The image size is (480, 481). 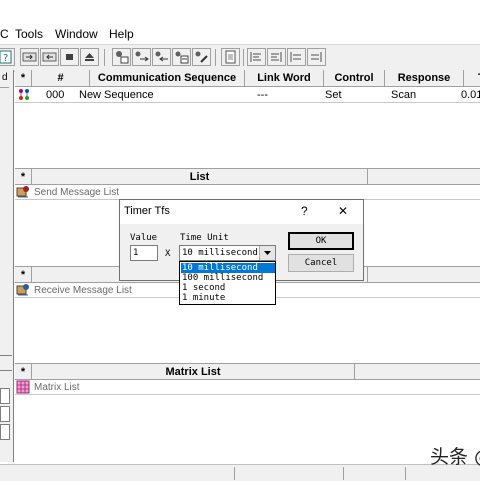 I want to click on help-tool-icon: ?, so click(x=7, y=57).